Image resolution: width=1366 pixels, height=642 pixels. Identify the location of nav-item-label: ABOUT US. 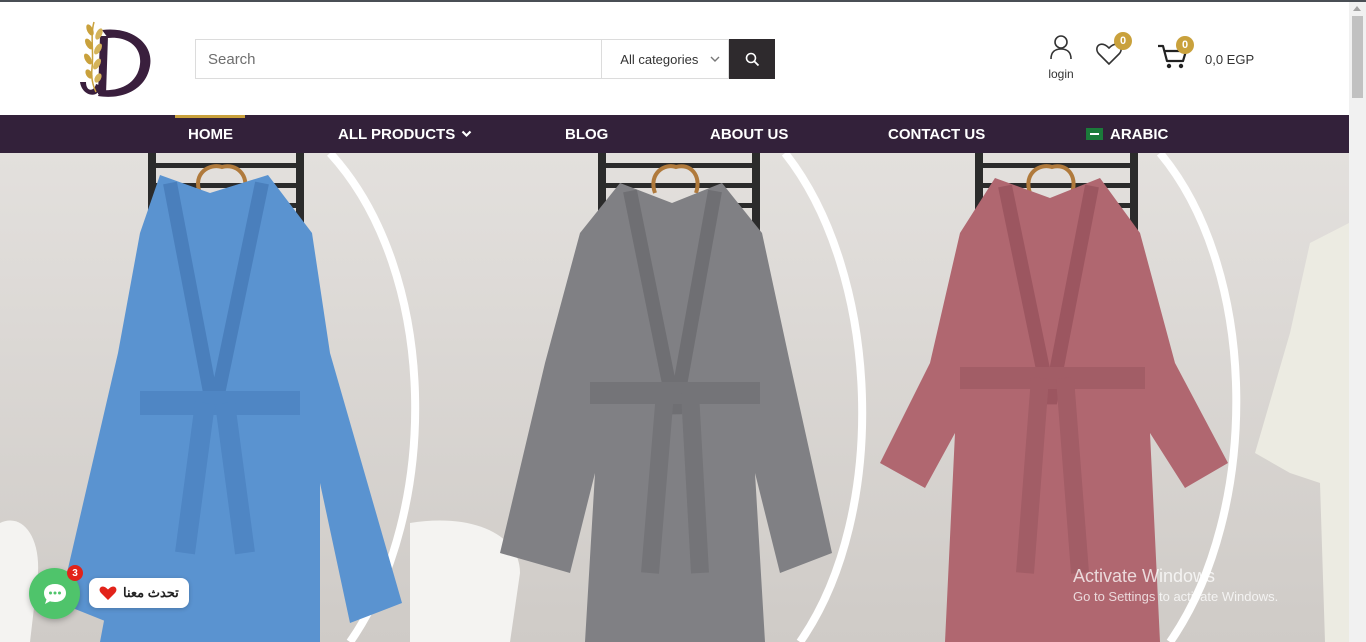
(749, 134).